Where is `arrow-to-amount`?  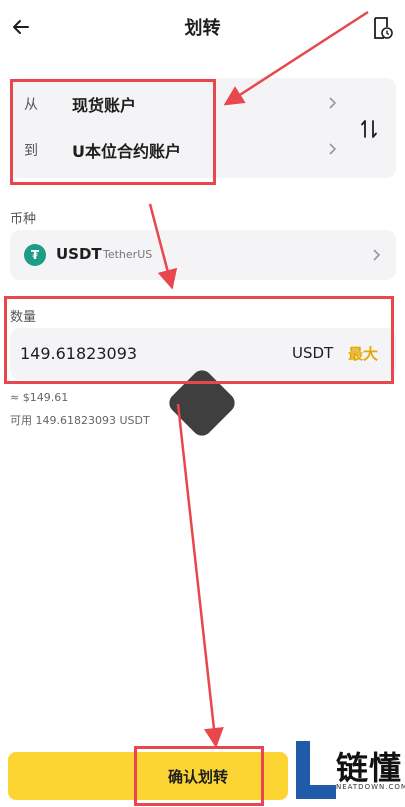
arrow-to-amount is located at coordinates (163, 246).